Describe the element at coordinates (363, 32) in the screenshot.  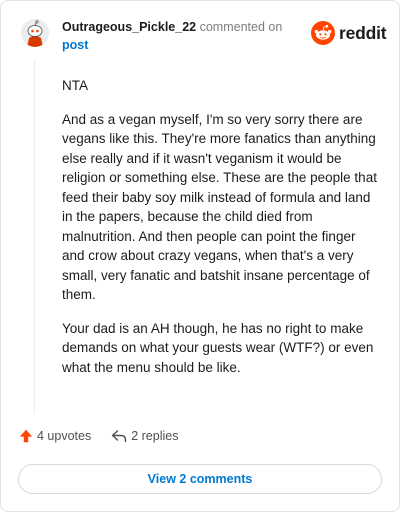
I see `reddit-wordmark: reddit` at that location.